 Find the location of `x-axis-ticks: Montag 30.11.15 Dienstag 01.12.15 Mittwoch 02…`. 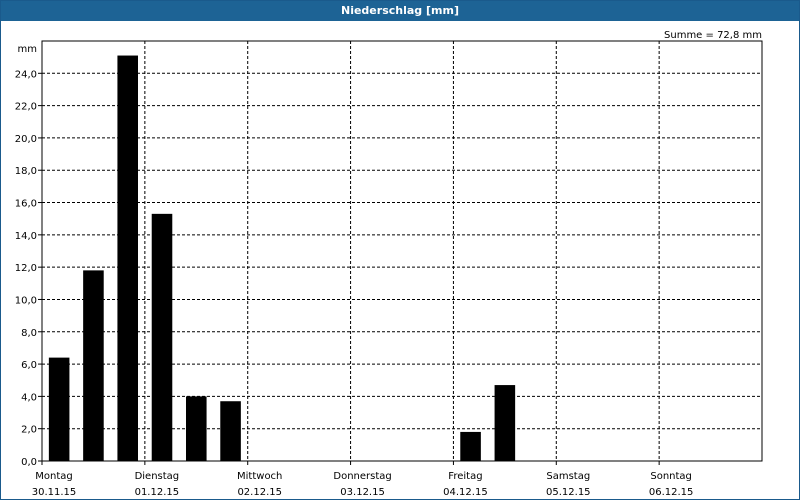

x-axis-ticks: Montag 30.11.15 Dienstag 01.12.15 Mittwoch 02… is located at coordinates (363, 479).